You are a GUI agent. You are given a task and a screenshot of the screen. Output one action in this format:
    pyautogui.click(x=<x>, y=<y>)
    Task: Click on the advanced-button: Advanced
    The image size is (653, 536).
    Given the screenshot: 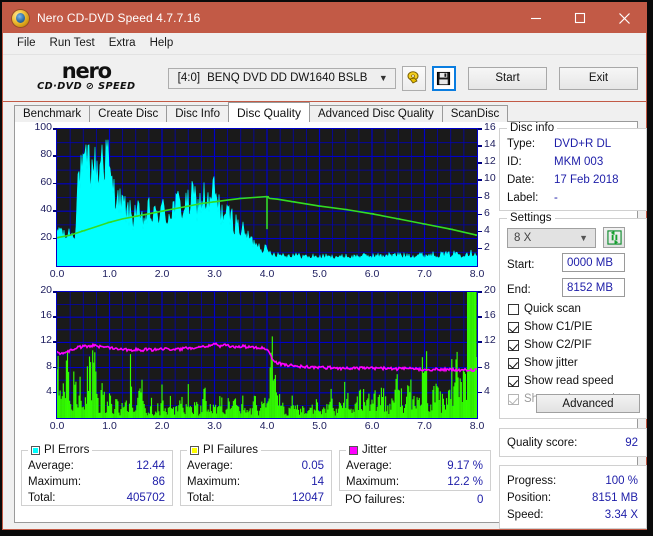 What is the action you would take?
    pyautogui.click(x=588, y=403)
    